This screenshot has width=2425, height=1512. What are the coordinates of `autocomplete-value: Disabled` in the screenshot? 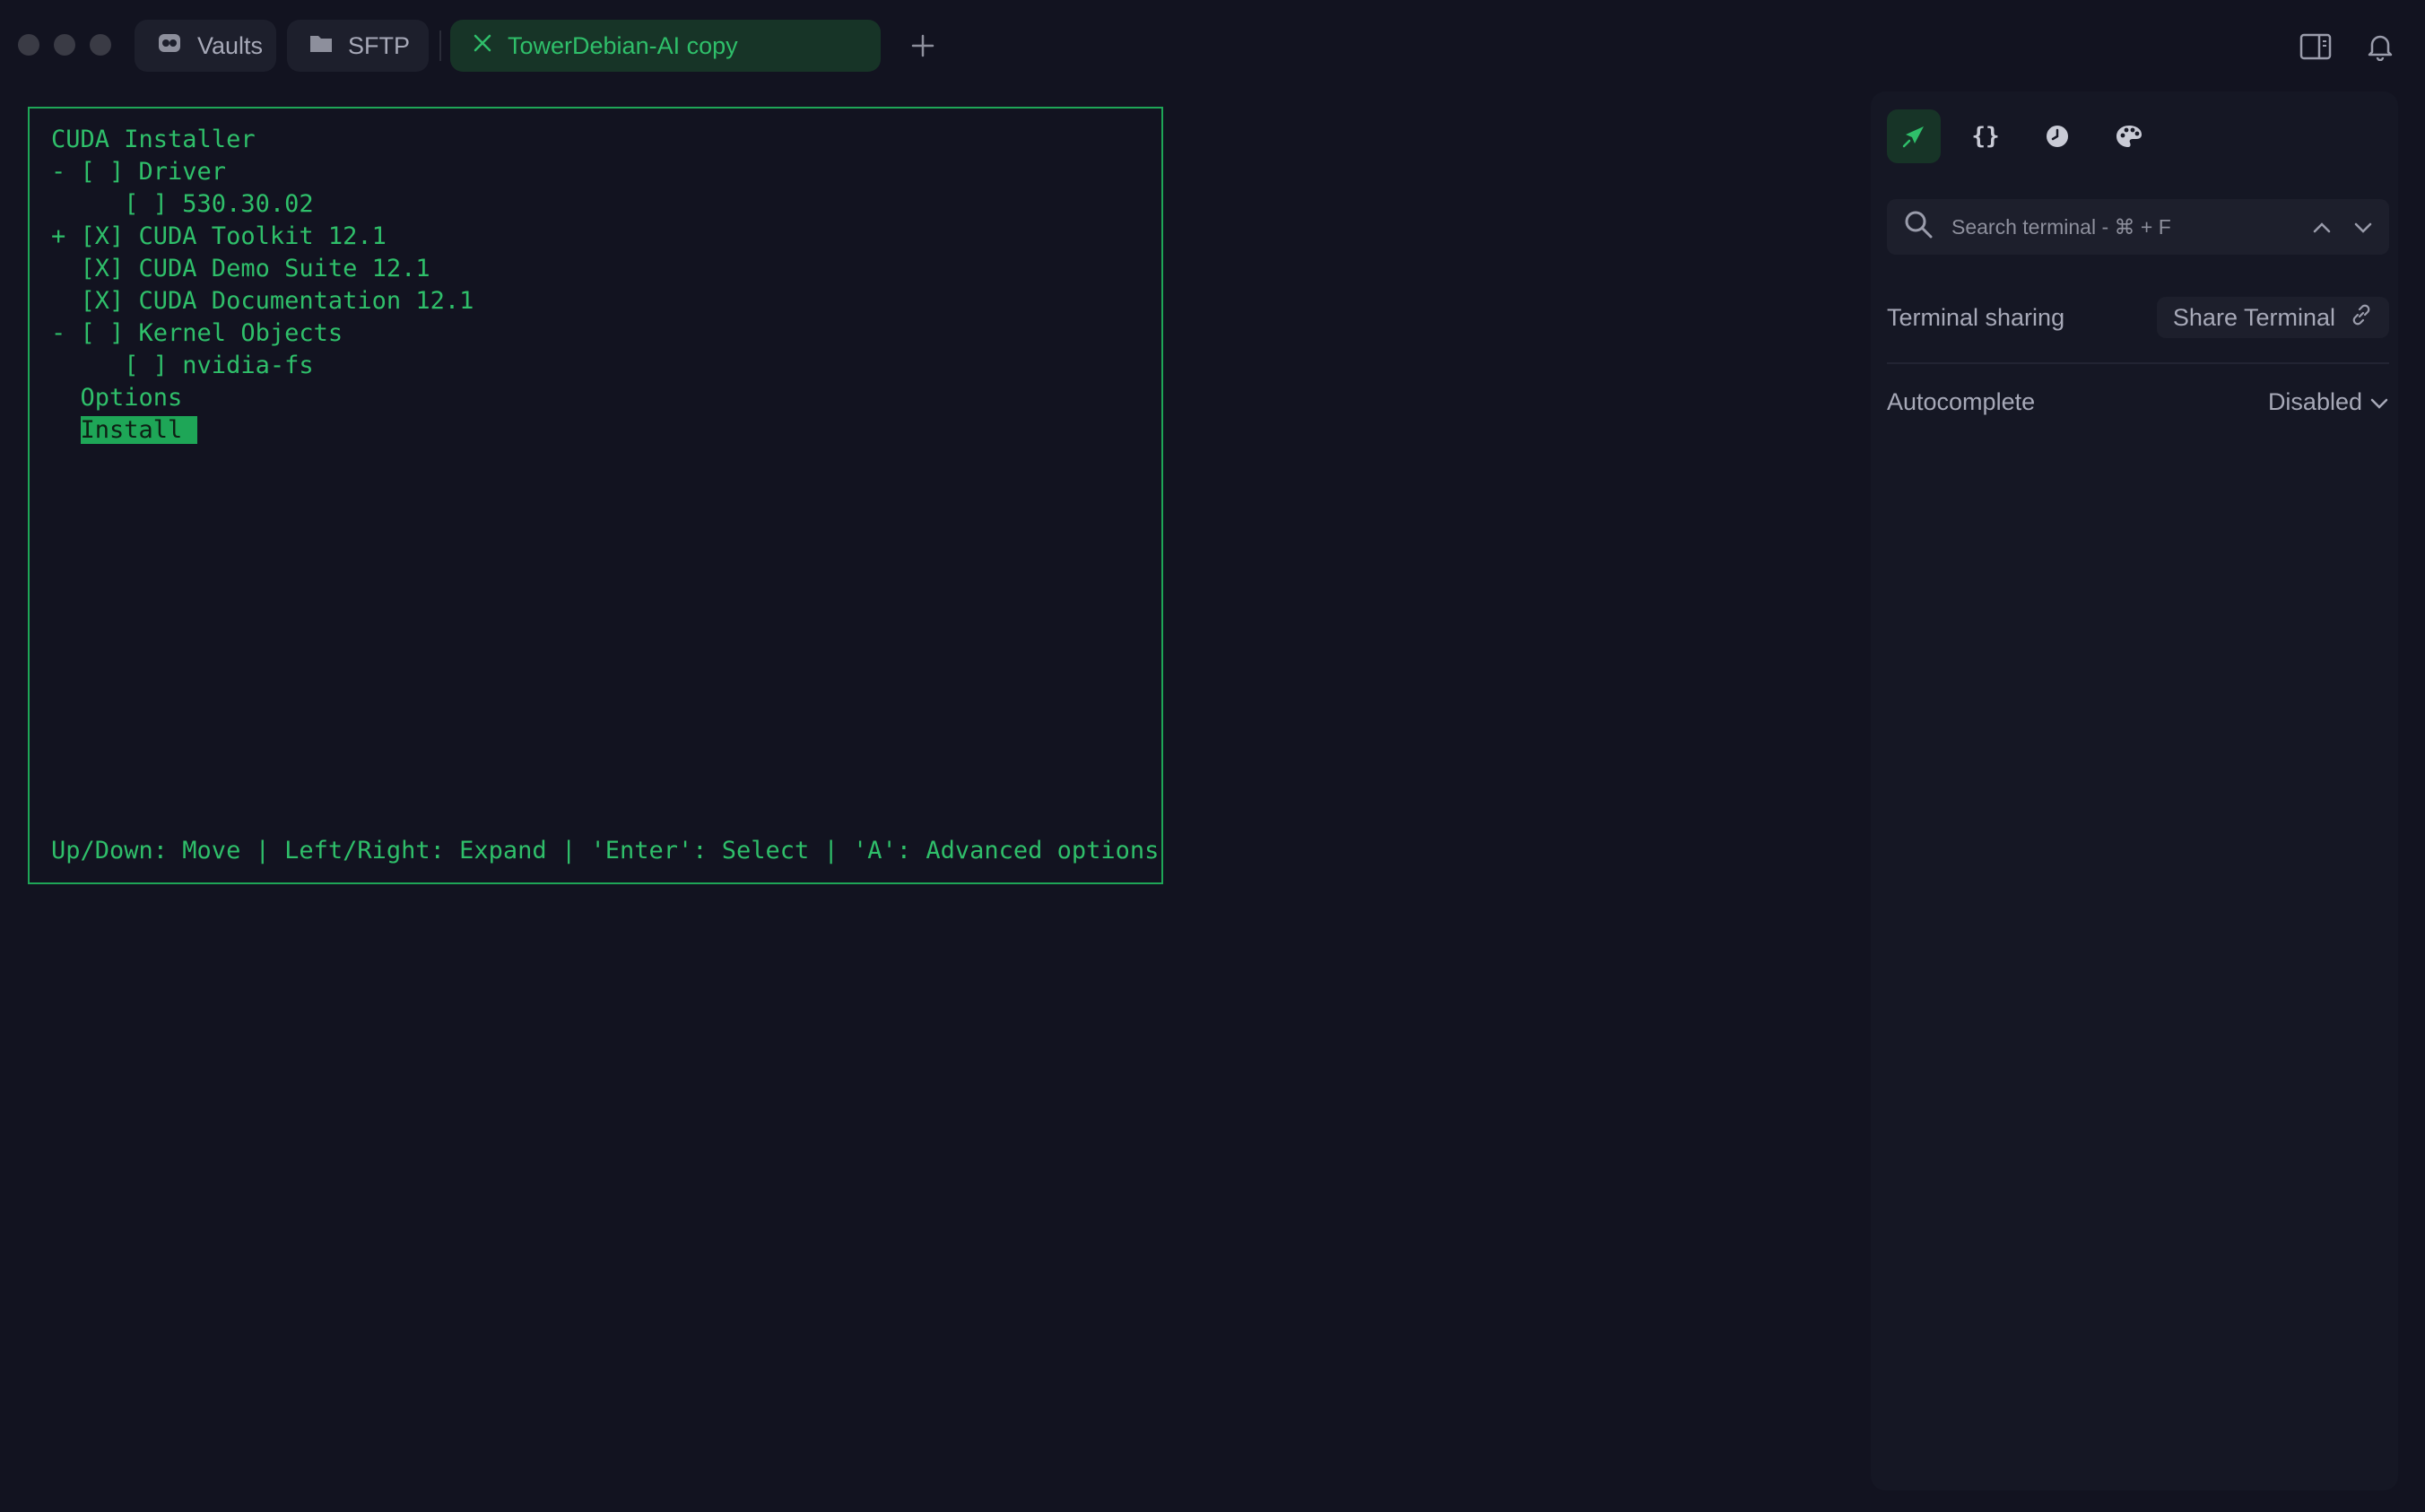 It's located at (2314, 401).